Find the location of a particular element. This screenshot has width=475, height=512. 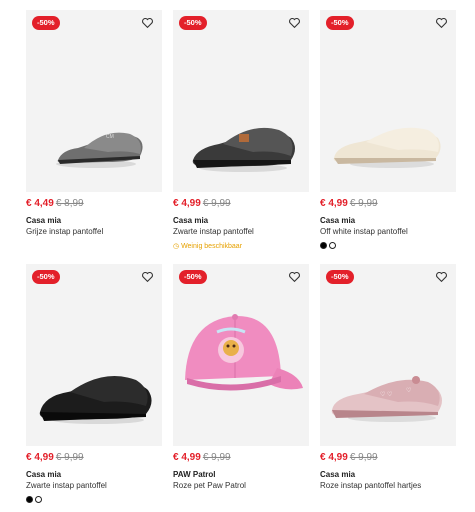

brand: PAW Patrol is located at coordinates (194, 474).